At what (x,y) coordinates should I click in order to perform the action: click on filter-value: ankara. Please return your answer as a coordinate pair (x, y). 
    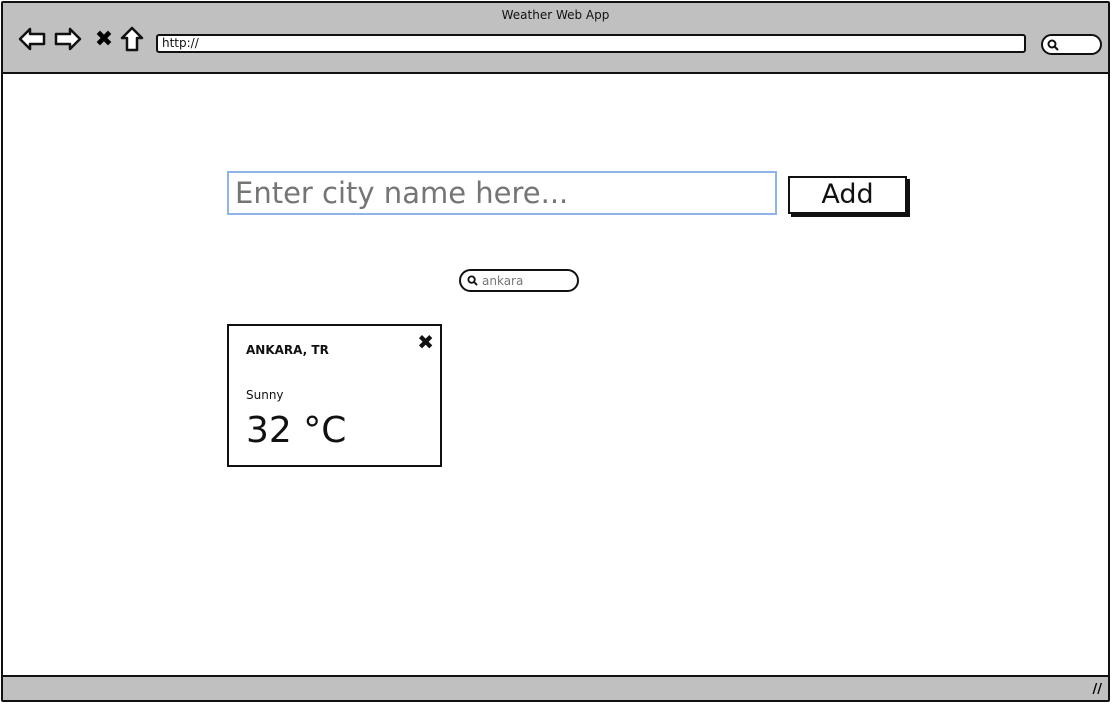
    Looking at the image, I should click on (503, 280).